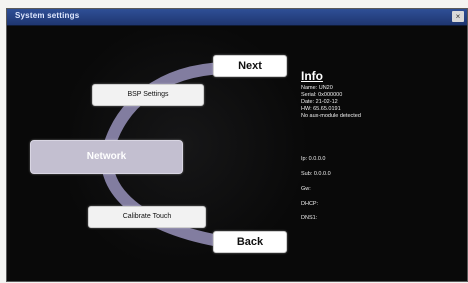  I want to click on info-aux: No aux-module detected, so click(331, 116).